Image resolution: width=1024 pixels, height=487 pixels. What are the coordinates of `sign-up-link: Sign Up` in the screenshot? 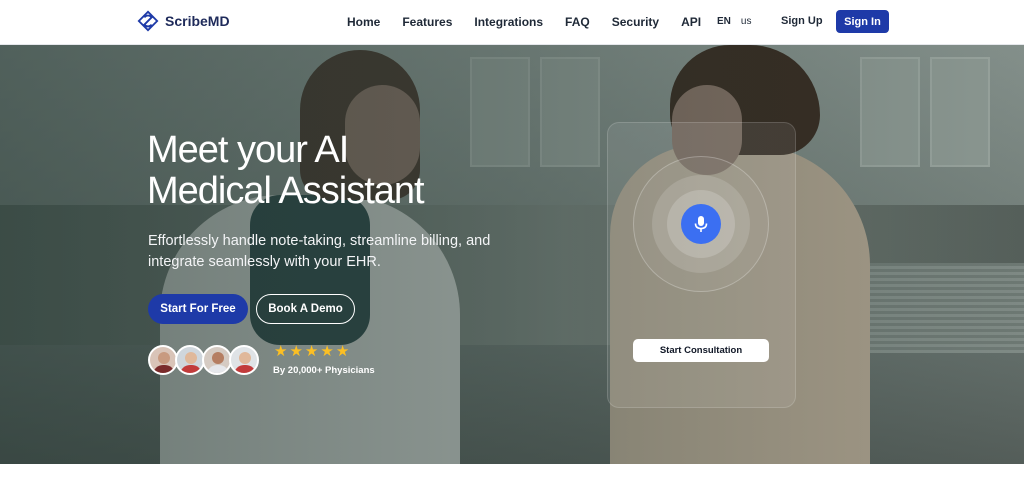 It's located at (802, 21).